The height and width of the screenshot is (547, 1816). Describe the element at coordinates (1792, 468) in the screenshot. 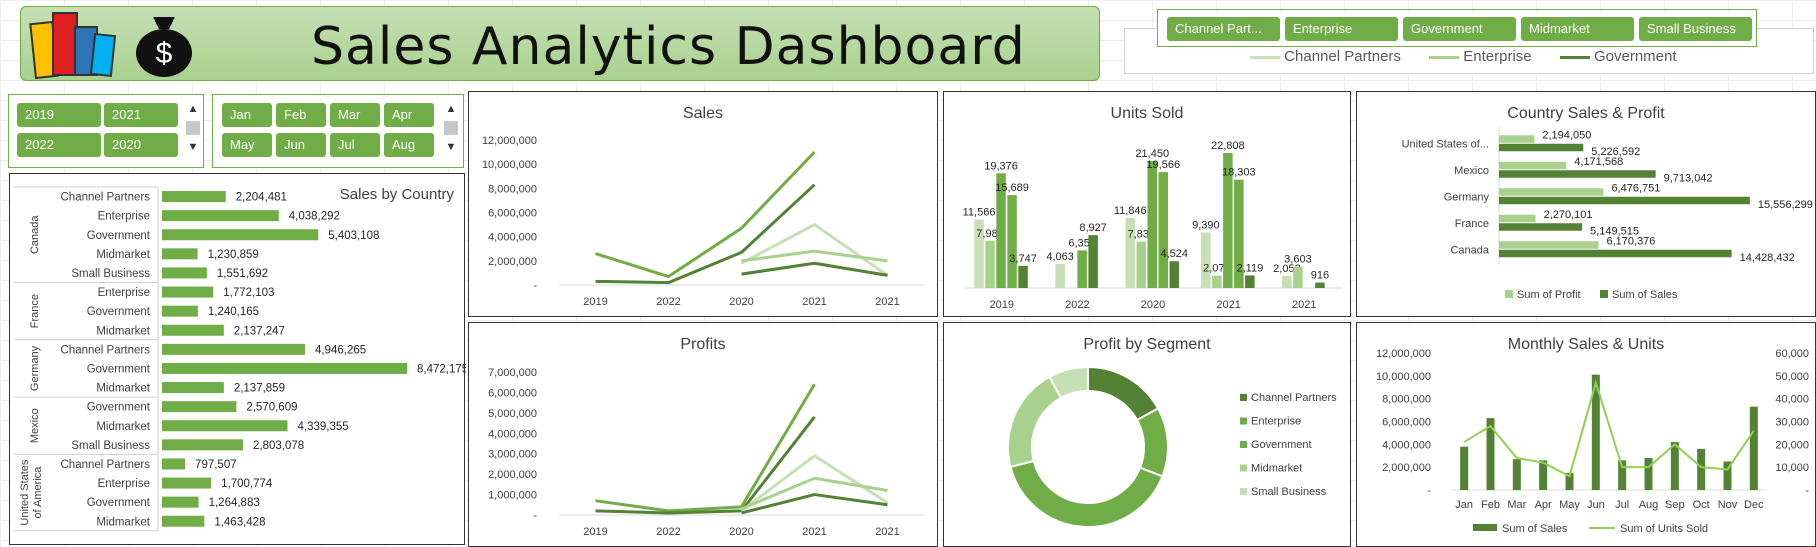

I see `y2-tick-label: 10,000` at that location.